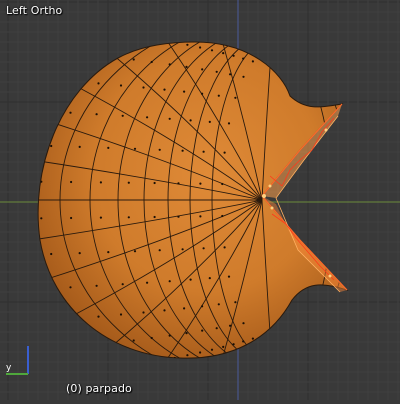  Describe the element at coordinates (17, 360) in the screenshot. I see `axis-gizmo: y` at that location.